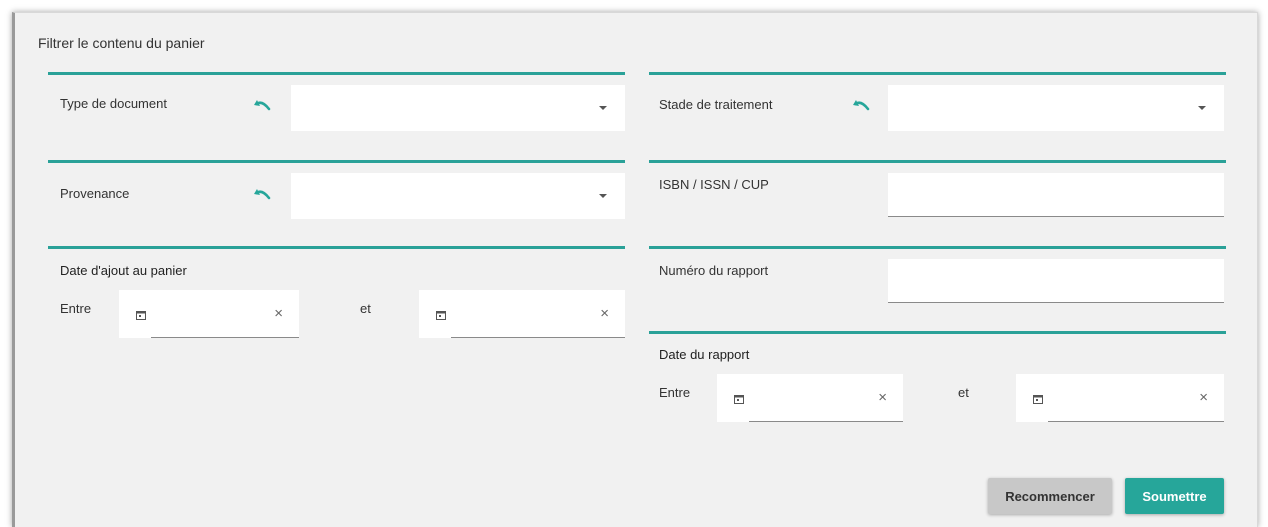 The image size is (1268, 527). What do you see at coordinates (458, 108) in the screenshot?
I see `type-document-select` at bounding box center [458, 108].